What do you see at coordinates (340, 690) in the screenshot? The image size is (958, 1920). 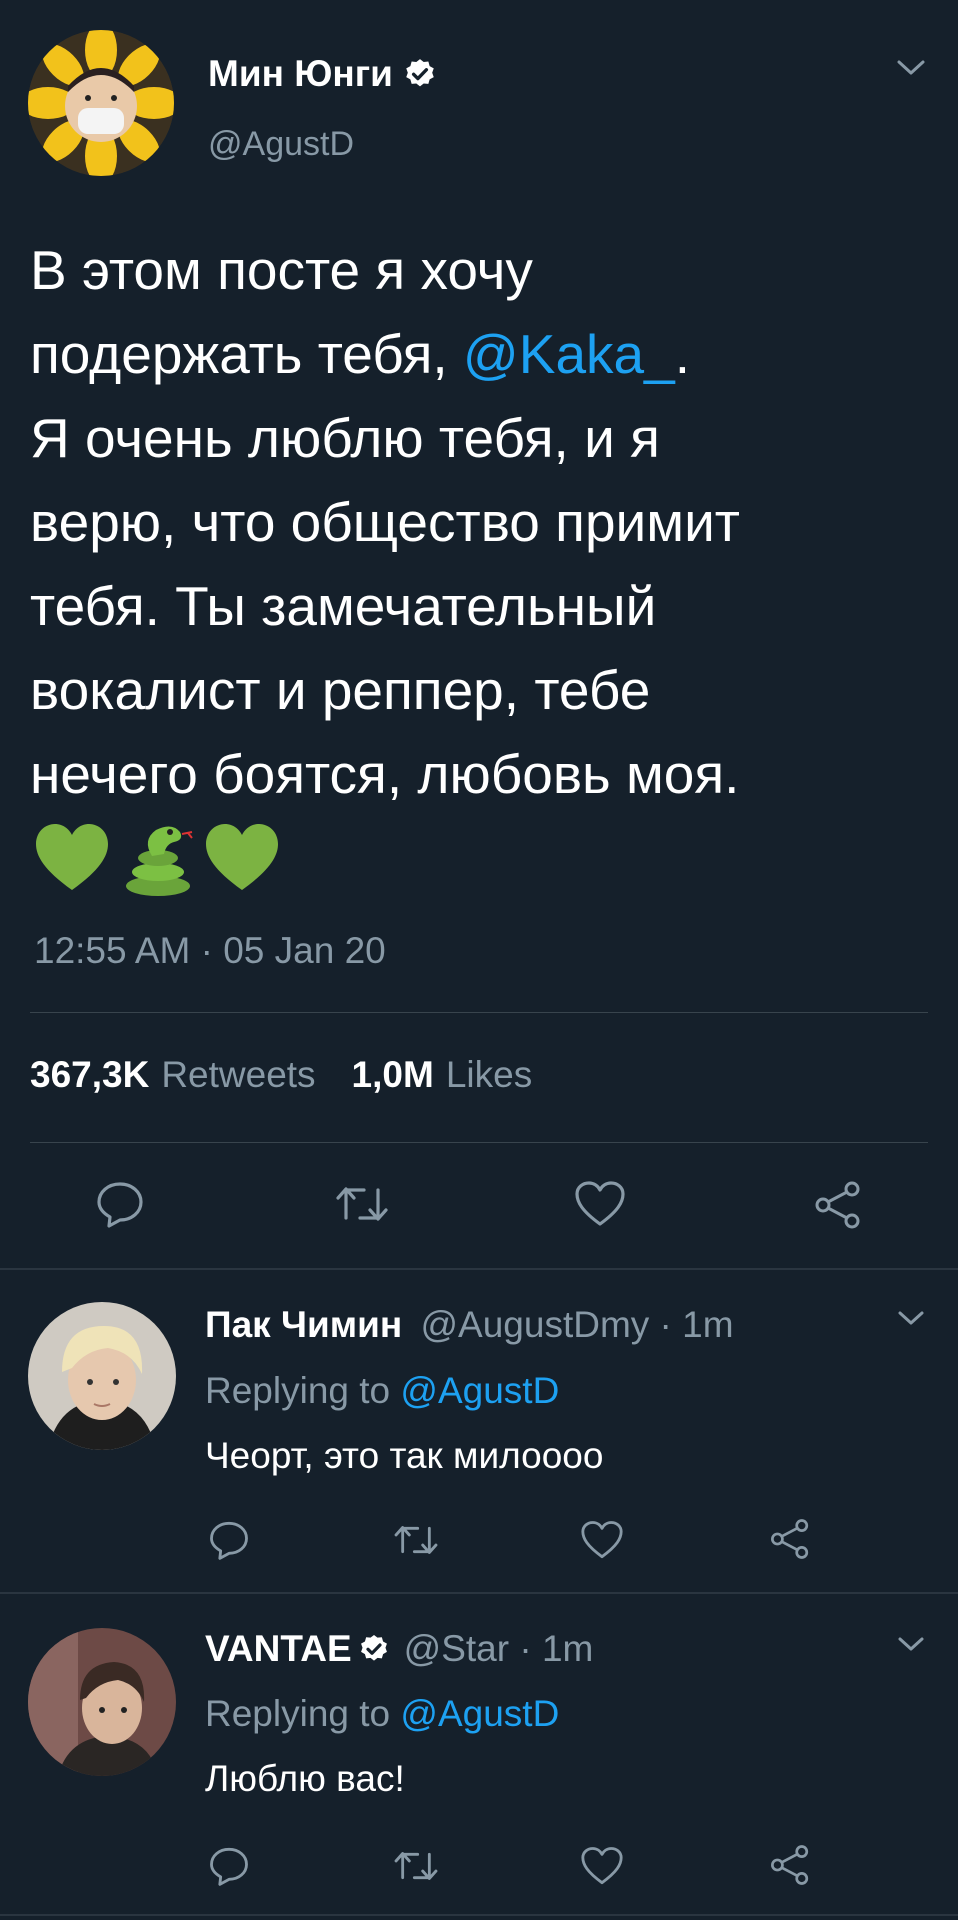 I see `tweet-line: вокалист и реппер, тебе` at bounding box center [340, 690].